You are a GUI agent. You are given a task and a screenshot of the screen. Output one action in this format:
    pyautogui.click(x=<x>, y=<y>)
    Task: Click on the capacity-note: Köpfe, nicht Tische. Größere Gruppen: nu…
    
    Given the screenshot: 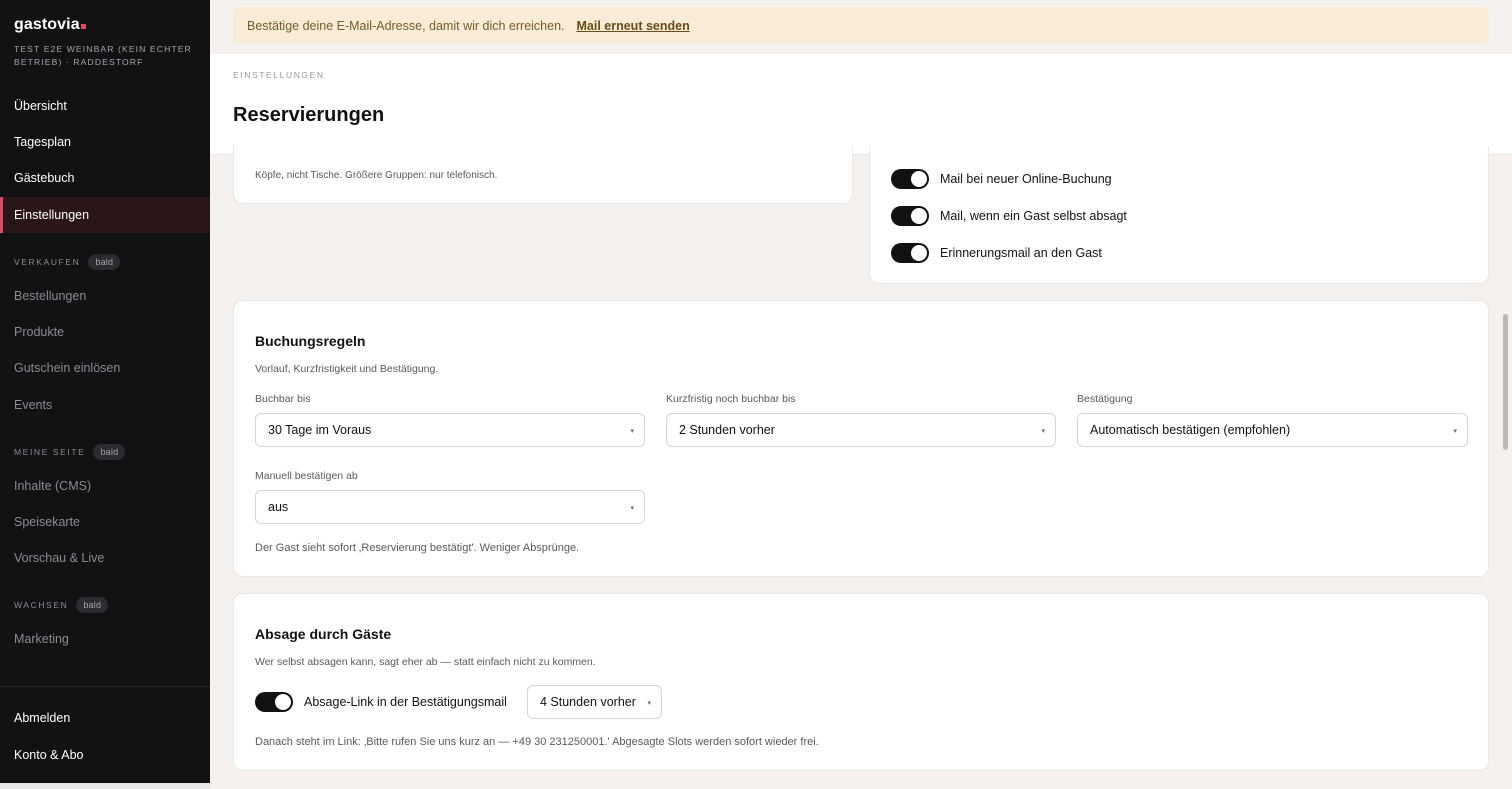 What is the action you would take?
    pyautogui.click(x=376, y=175)
    